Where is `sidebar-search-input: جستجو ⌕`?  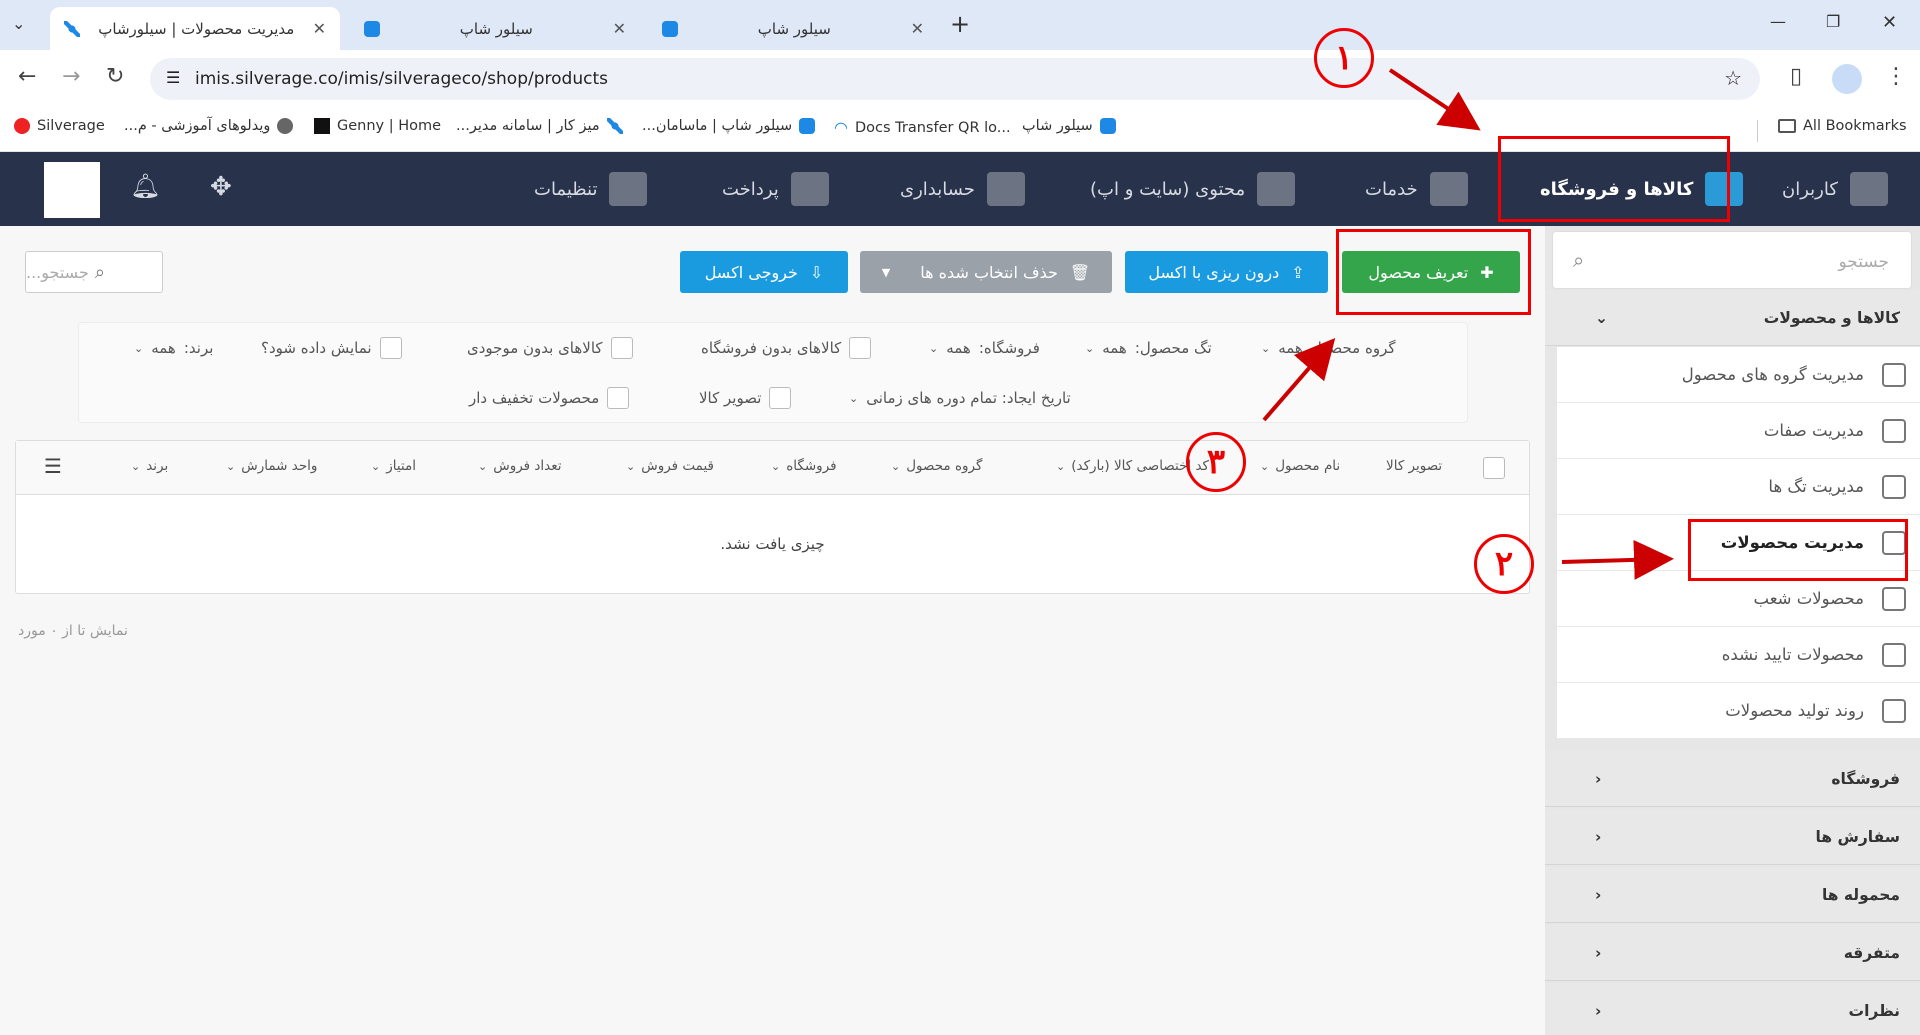 sidebar-search-input: جستجو ⌕ is located at coordinates (1732, 260).